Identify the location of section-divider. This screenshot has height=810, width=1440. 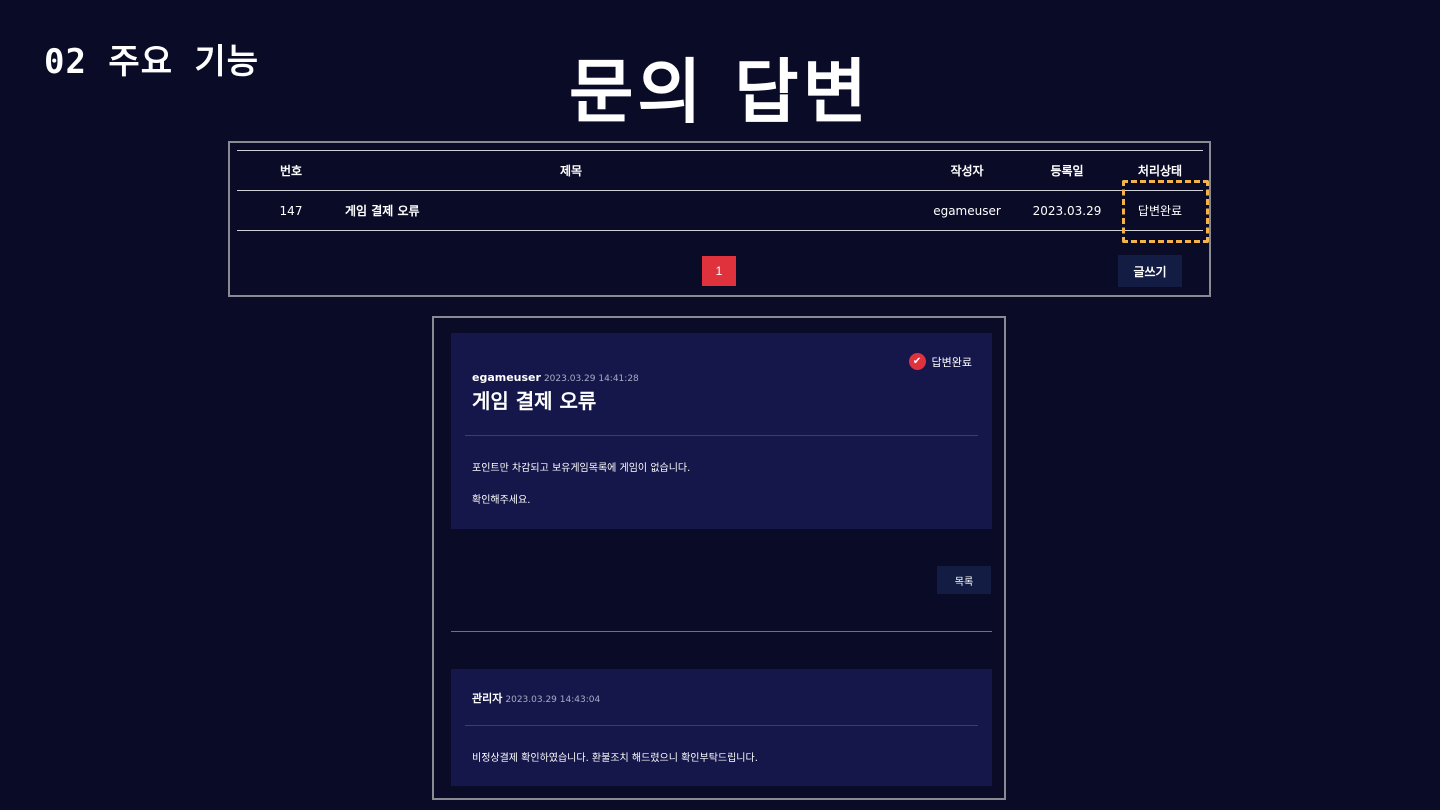
(721, 631).